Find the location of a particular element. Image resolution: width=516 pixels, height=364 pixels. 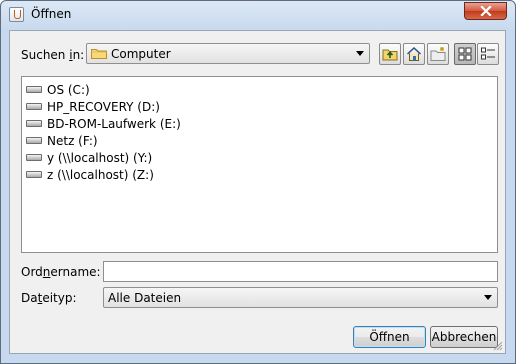

list-item-label: OS (C:) is located at coordinates (68, 89).